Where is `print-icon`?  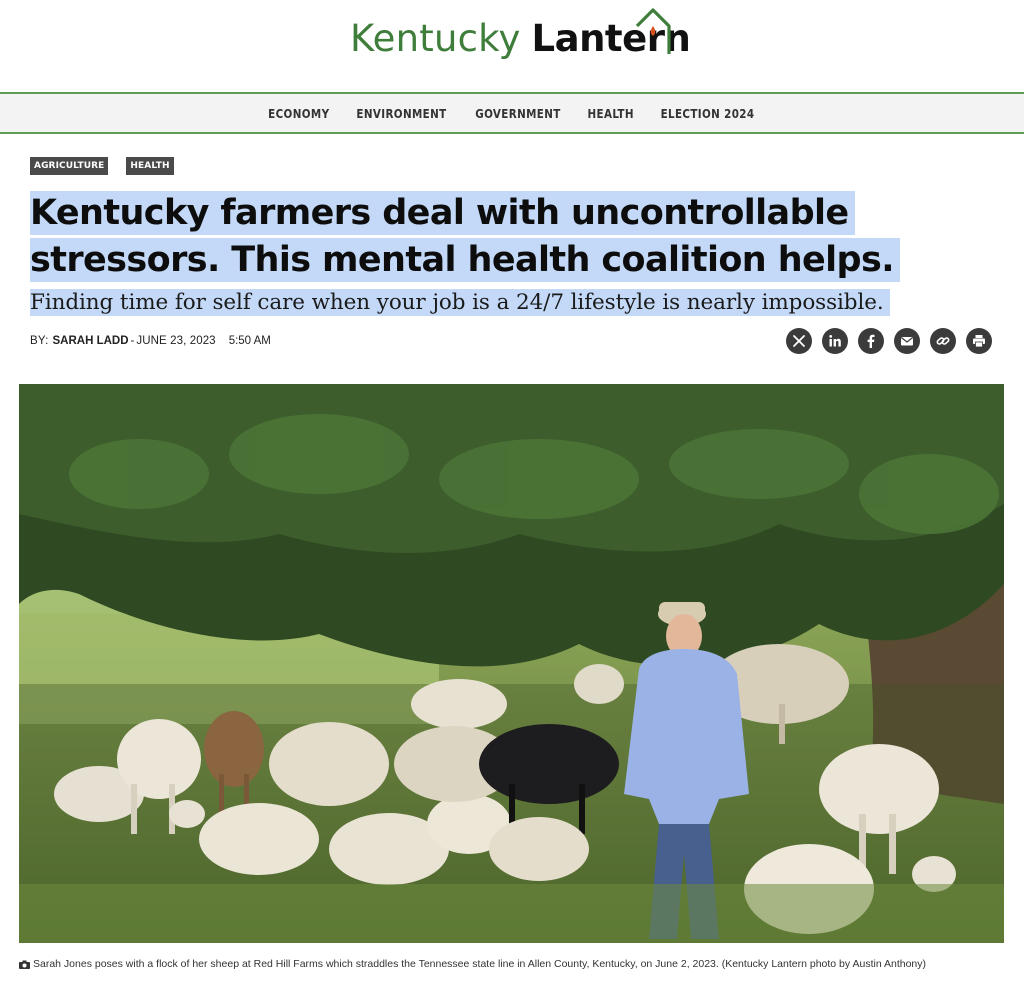
print-icon is located at coordinates (979, 341).